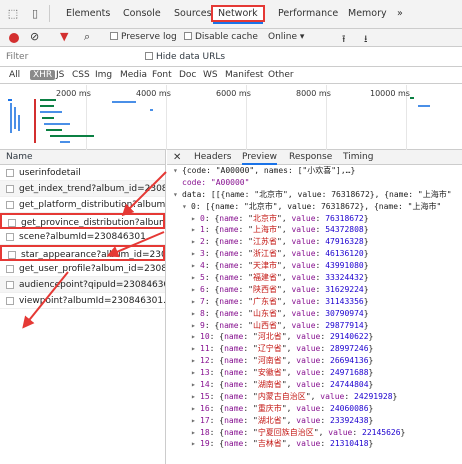 The width and height of the screenshot is (462, 464). I want to click on throttle-select: Online ▾, so click(286, 37).